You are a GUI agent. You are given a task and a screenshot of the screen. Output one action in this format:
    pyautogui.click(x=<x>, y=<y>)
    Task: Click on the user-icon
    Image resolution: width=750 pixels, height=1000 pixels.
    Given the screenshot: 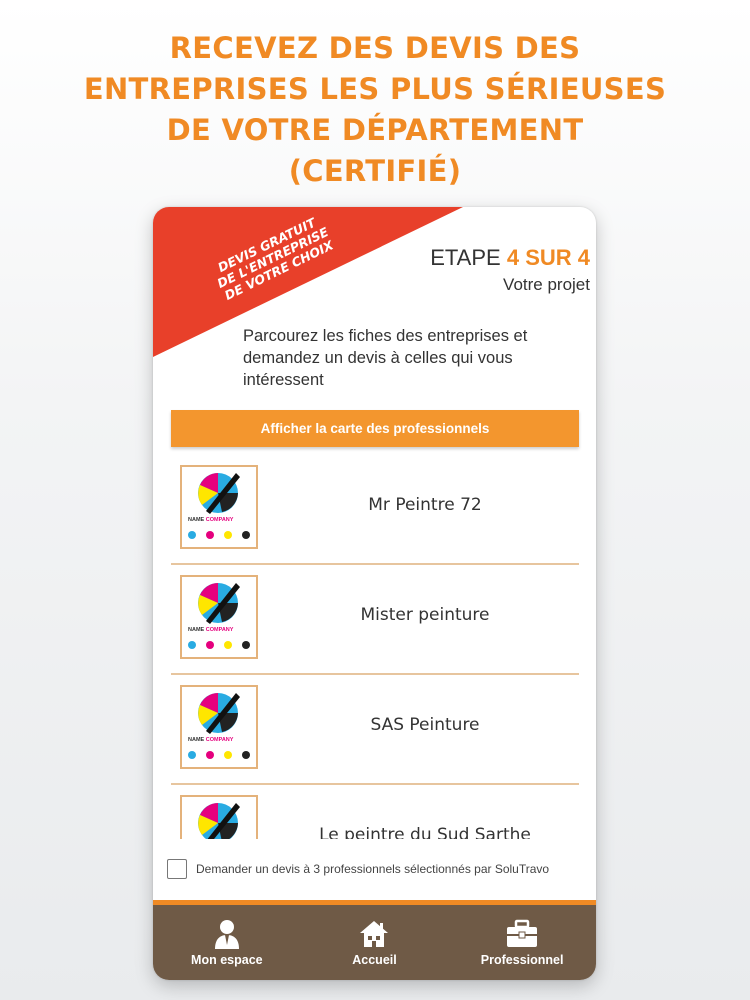 What is the action you would take?
    pyautogui.click(x=226, y=934)
    